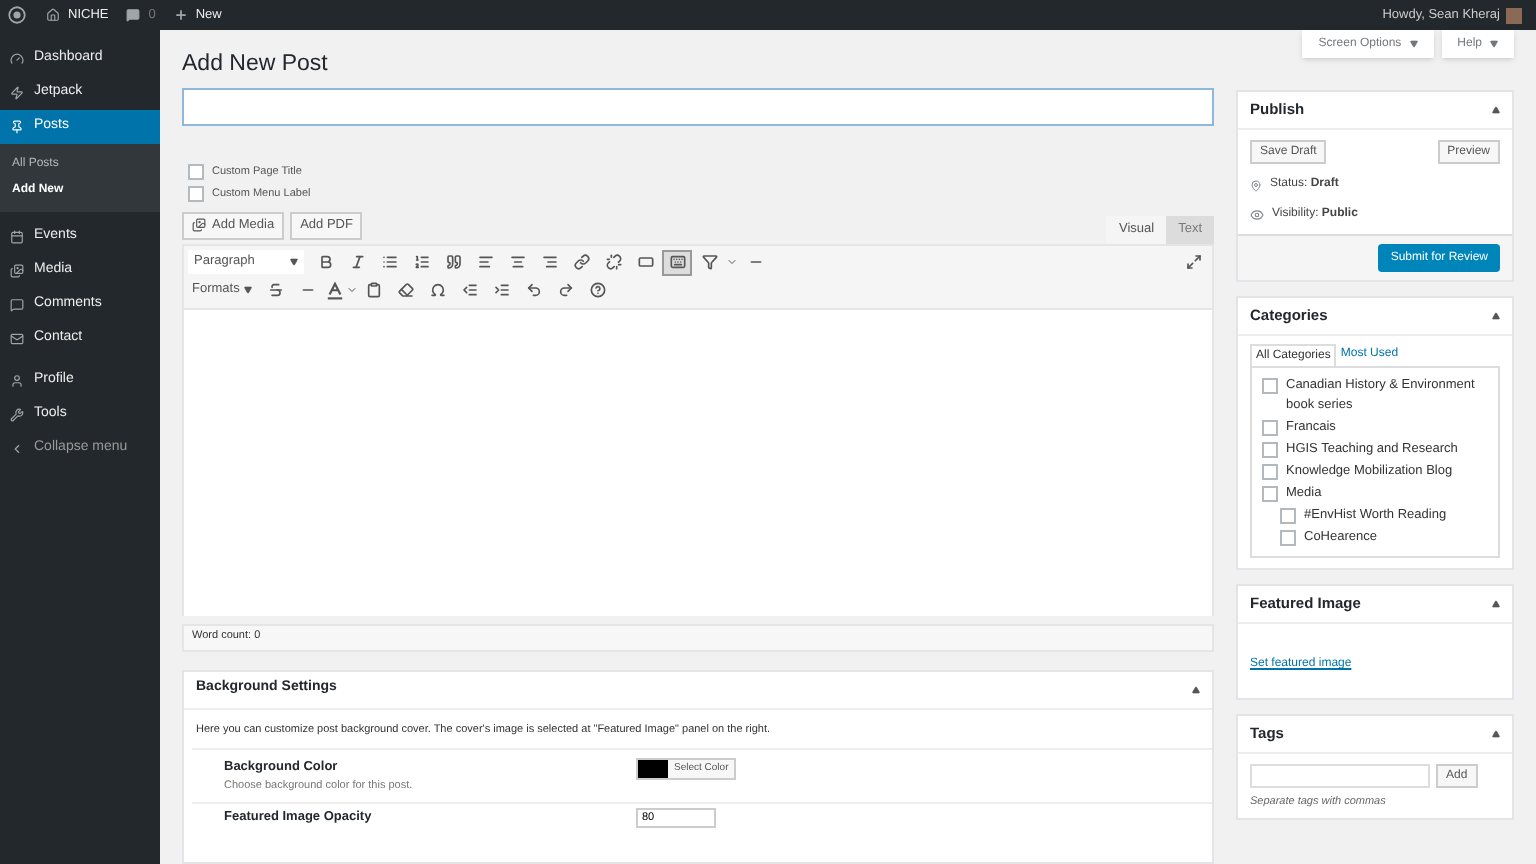 The height and width of the screenshot is (864, 1536). I want to click on tag-input-field, so click(1340, 776).